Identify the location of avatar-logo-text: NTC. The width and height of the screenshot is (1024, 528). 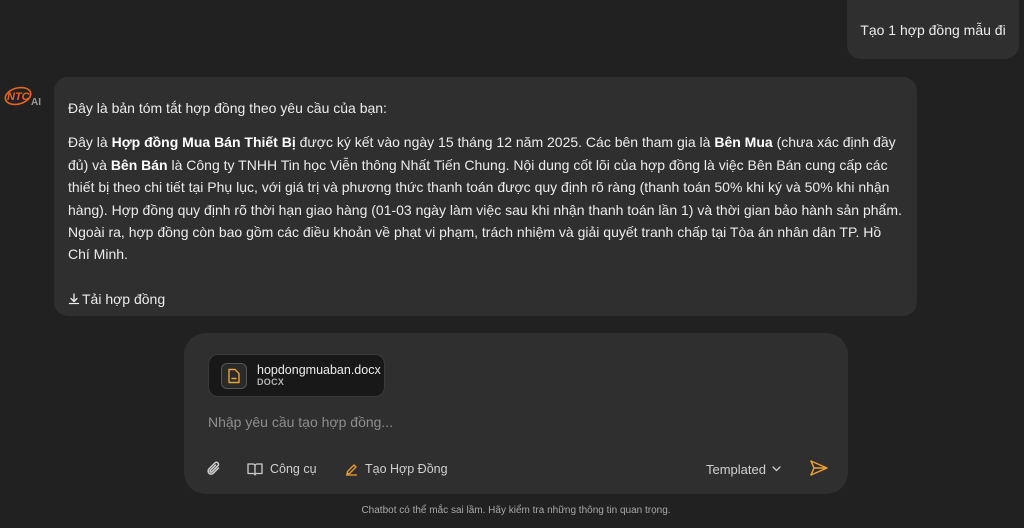
(19, 97).